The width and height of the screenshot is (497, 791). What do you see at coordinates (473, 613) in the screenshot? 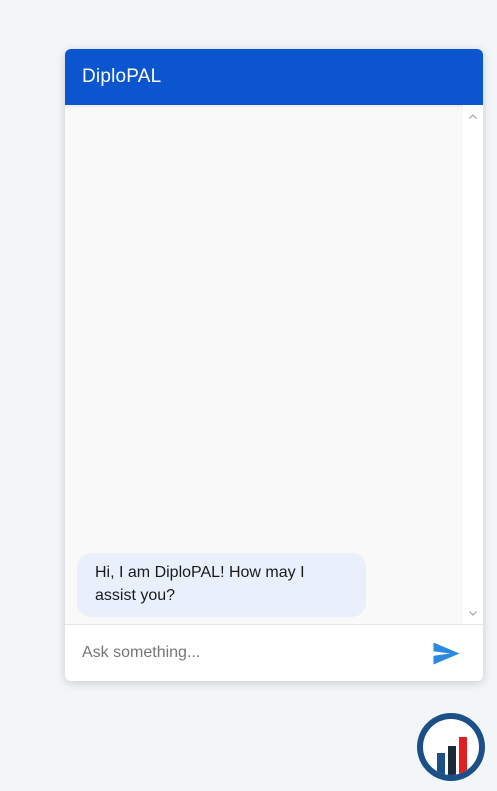
I see `chevron-down-icon` at bounding box center [473, 613].